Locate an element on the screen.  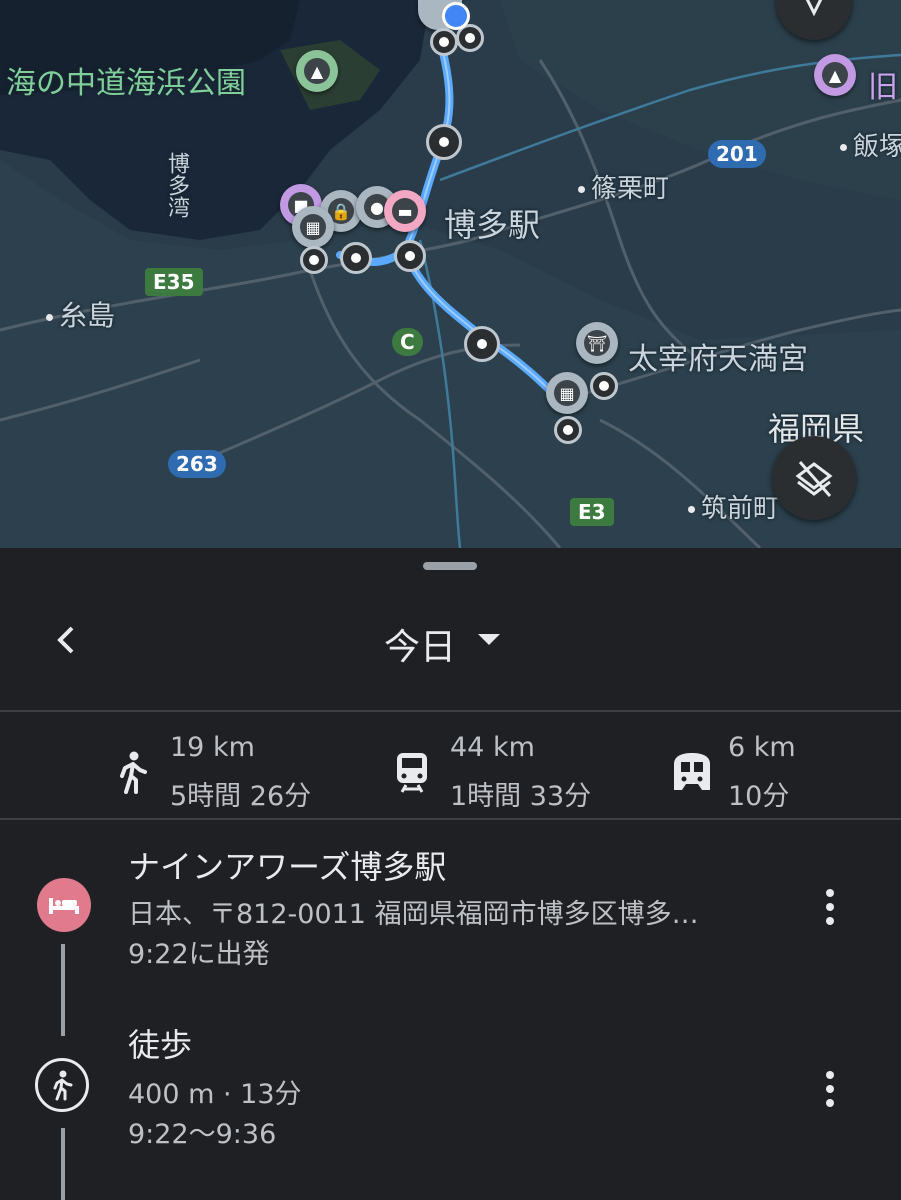
train-station-pin-dazaifu: ▦ is located at coordinates (567, 393).